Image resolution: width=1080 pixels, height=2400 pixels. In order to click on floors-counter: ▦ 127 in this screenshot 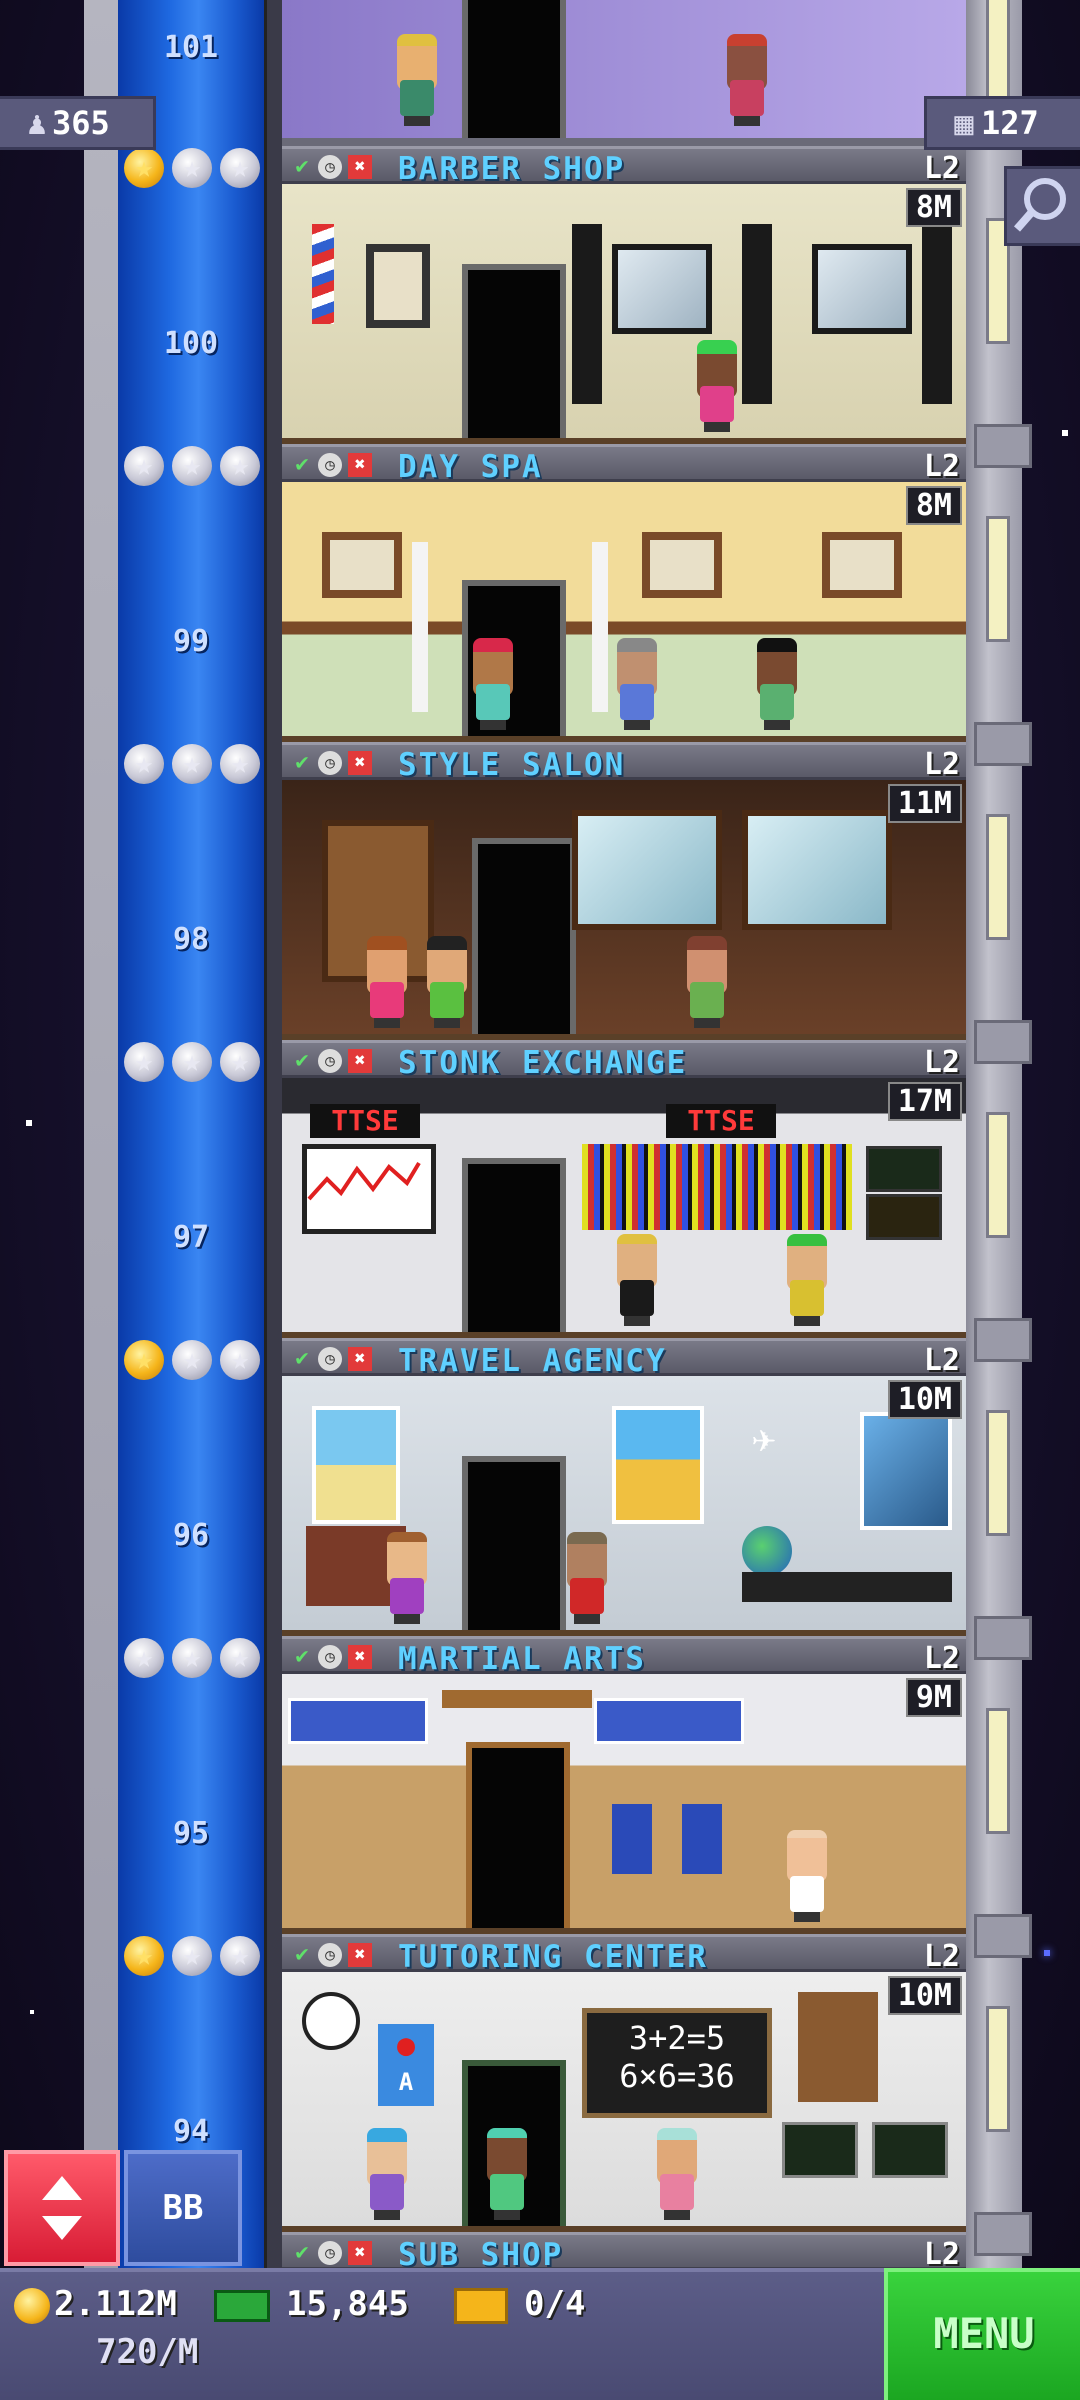, I will do `click(1002, 123)`.